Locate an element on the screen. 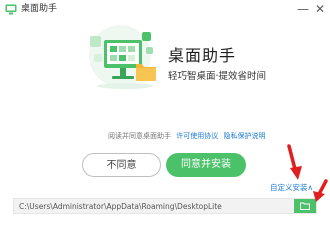 The width and height of the screenshot is (330, 240). agreement-prefix: 阅读并同意桌面助手 is located at coordinates (139, 136).